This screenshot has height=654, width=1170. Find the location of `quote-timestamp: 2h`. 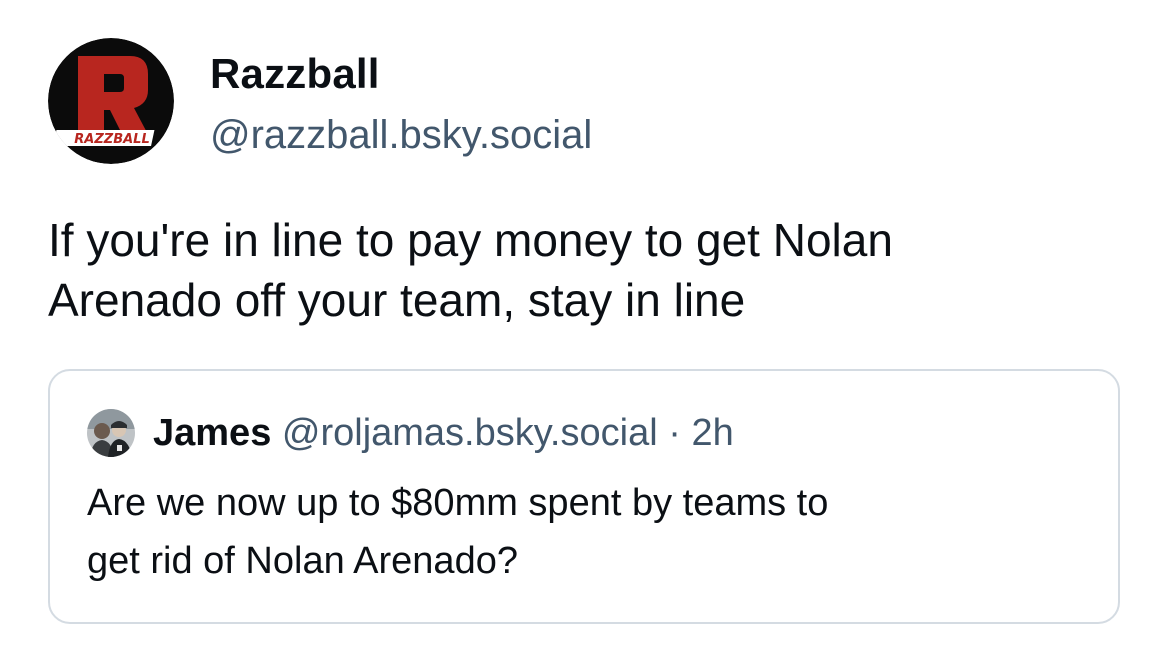

quote-timestamp: 2h is located at coordinates (712, 433).